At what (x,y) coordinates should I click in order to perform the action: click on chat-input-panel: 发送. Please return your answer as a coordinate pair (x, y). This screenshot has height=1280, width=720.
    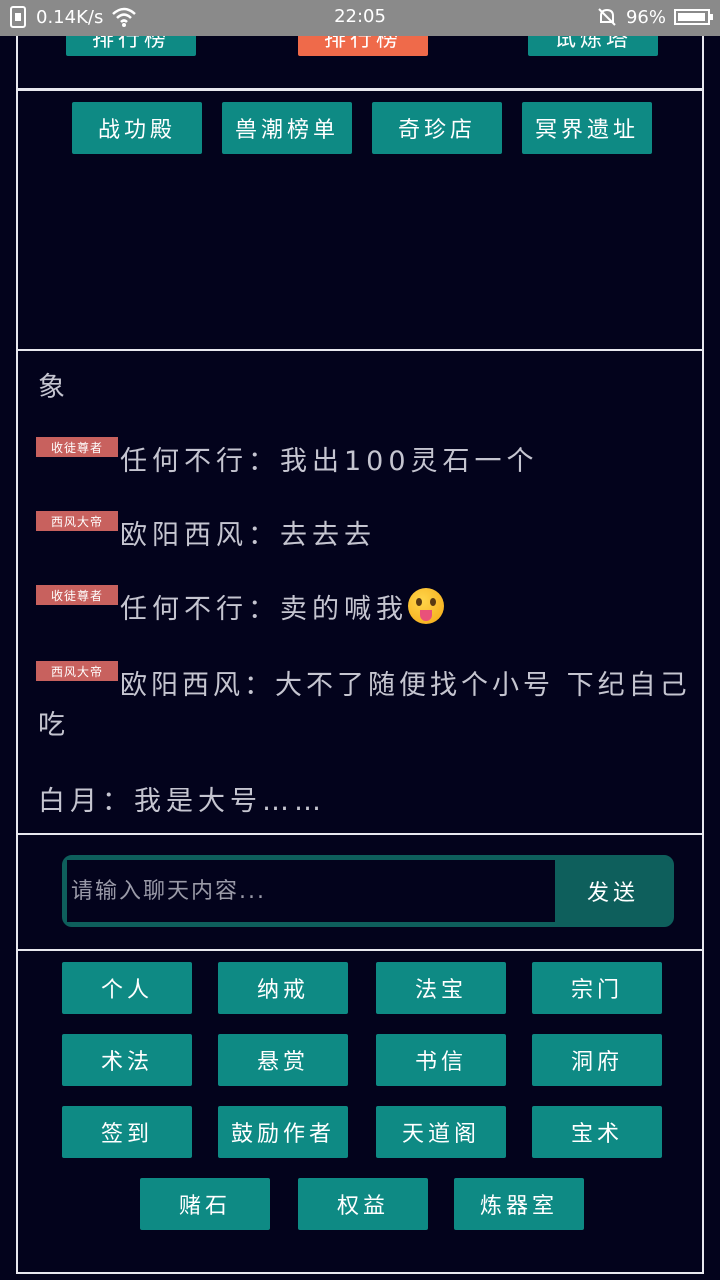
    Looking at the image, I should click on (360, 892).